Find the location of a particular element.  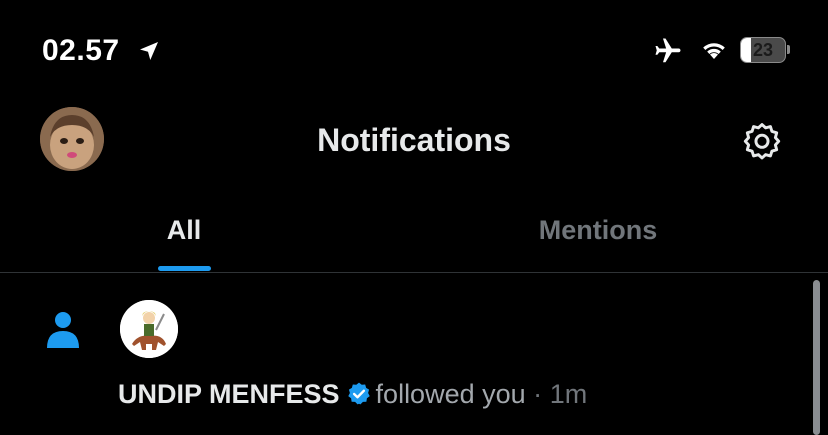

notification-time: 1m is located at coordinates (568, 394).